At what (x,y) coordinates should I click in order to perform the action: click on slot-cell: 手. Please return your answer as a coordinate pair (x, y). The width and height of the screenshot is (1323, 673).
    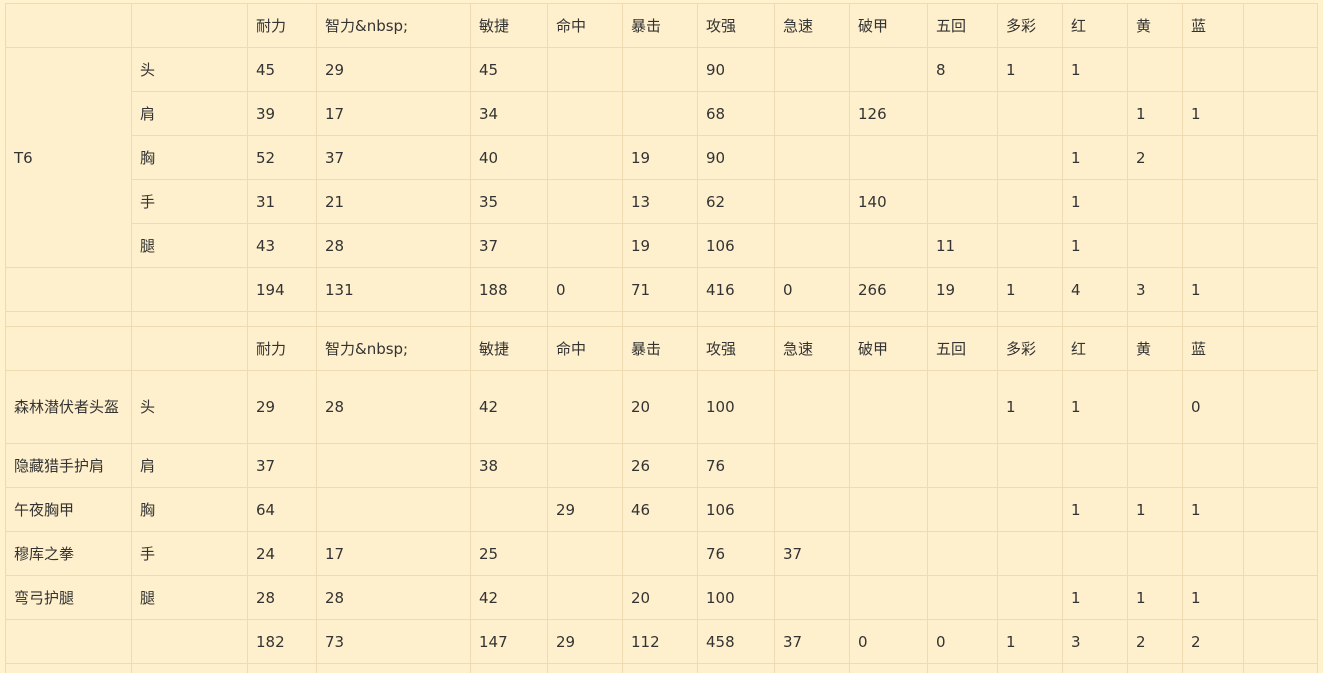
    Looking at the image, I should click on (189, 553).